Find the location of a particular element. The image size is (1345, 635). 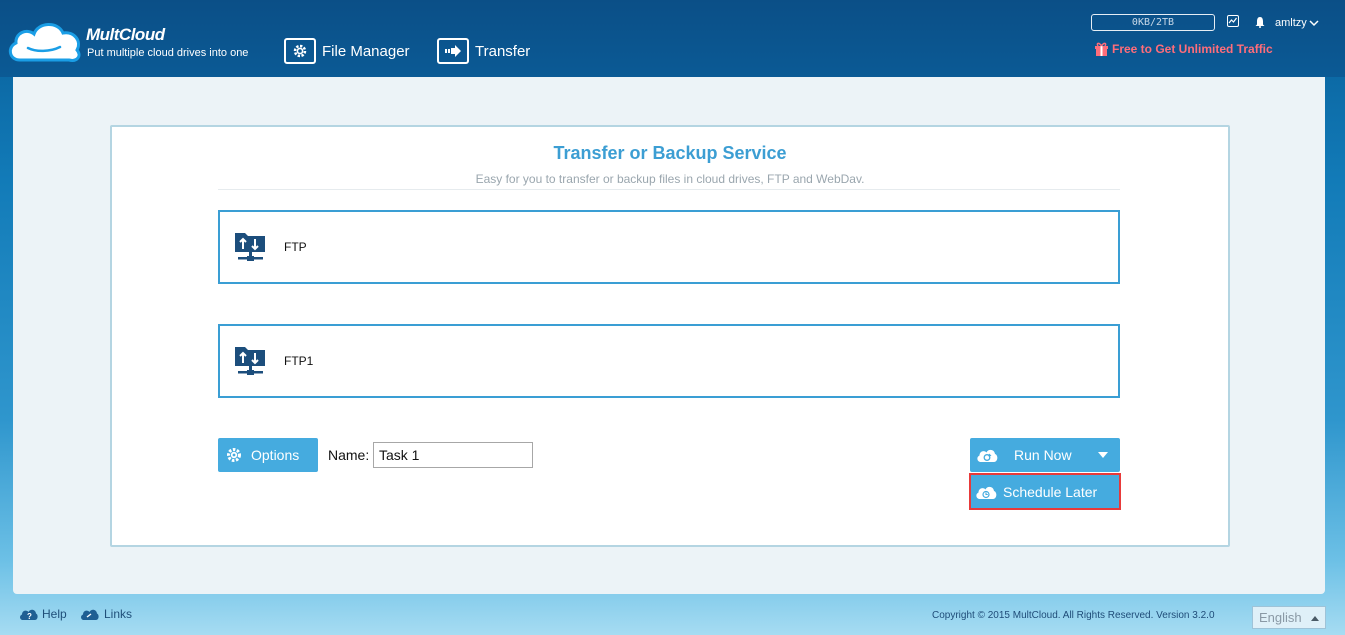

arrow-right-icon is located at coordinates (453, 51).